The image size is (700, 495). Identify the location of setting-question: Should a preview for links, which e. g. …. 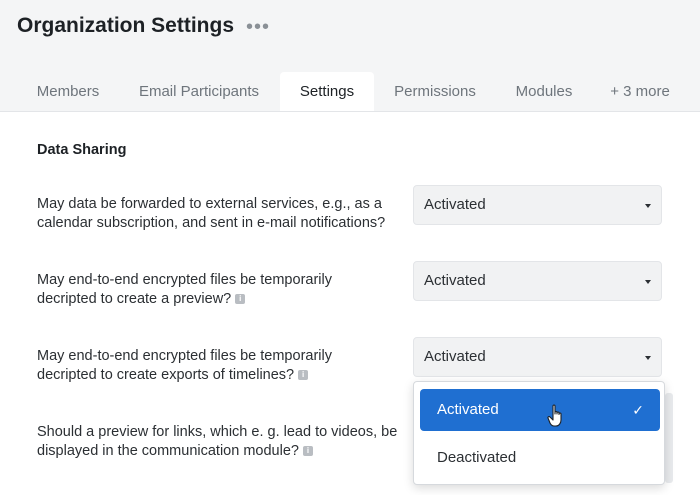
(222, 442).